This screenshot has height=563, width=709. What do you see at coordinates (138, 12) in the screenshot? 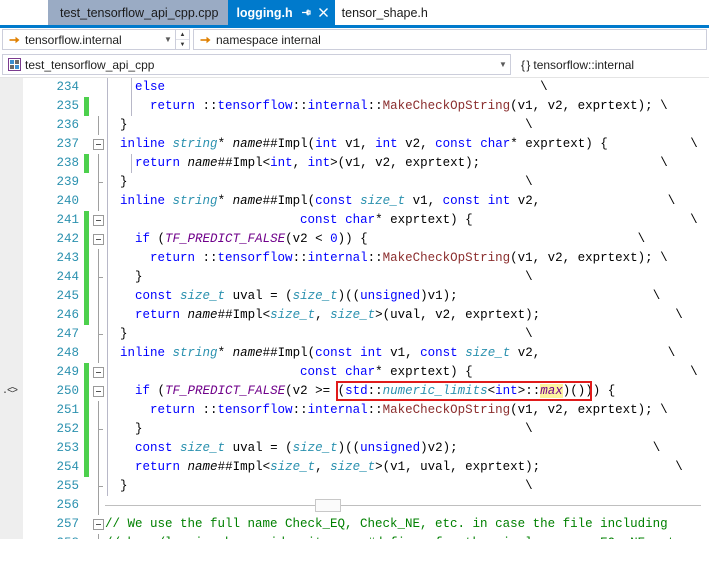
I see `tab-test-tensorflow-api-cpp: test_tensorflow_api_cpp.cpp` at bounding box center [138, 12].